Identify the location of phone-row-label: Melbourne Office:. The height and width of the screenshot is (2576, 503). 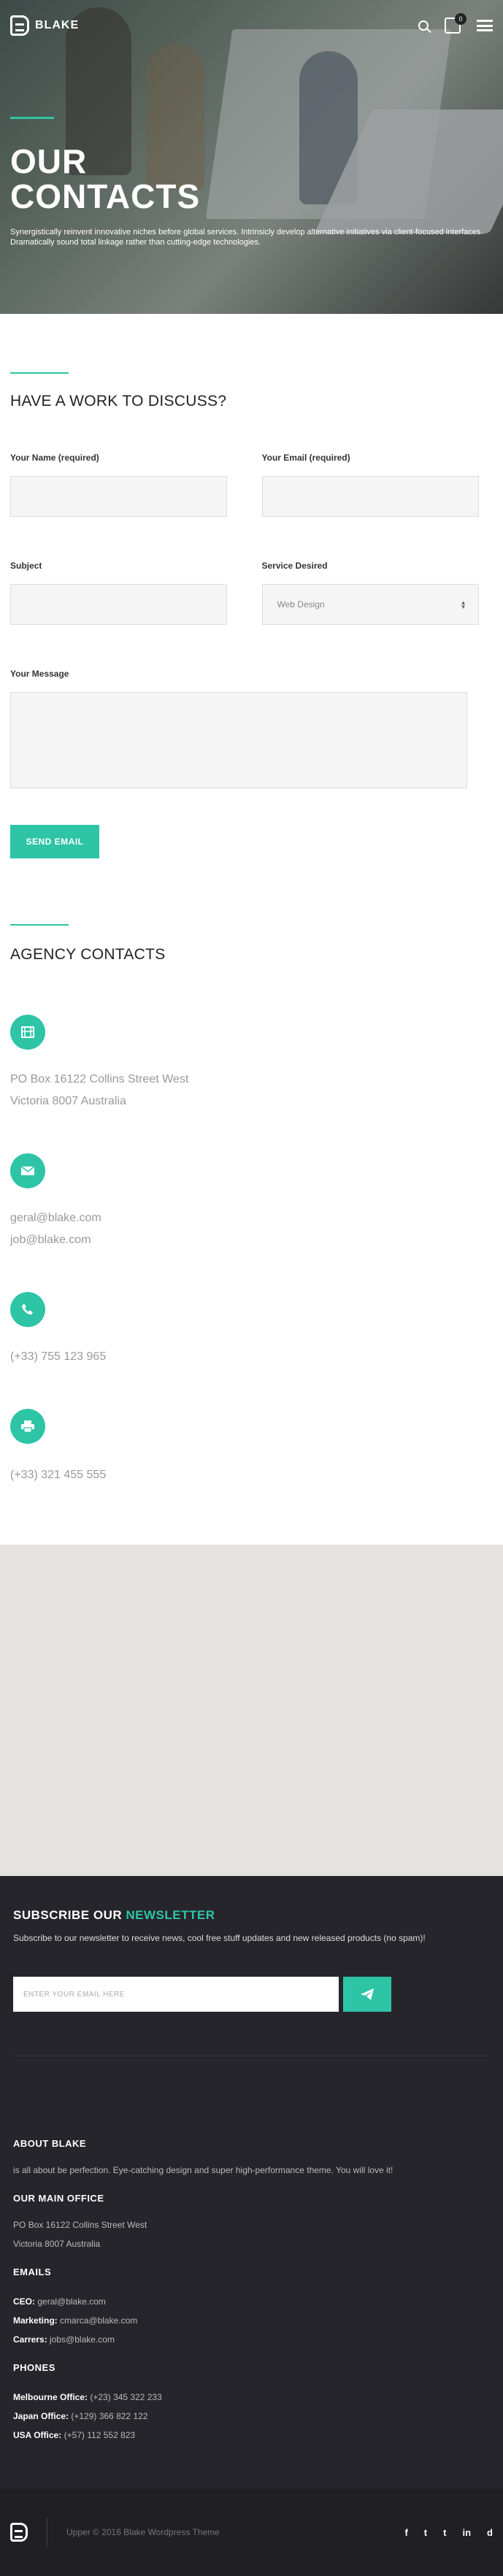
(50, 2397).